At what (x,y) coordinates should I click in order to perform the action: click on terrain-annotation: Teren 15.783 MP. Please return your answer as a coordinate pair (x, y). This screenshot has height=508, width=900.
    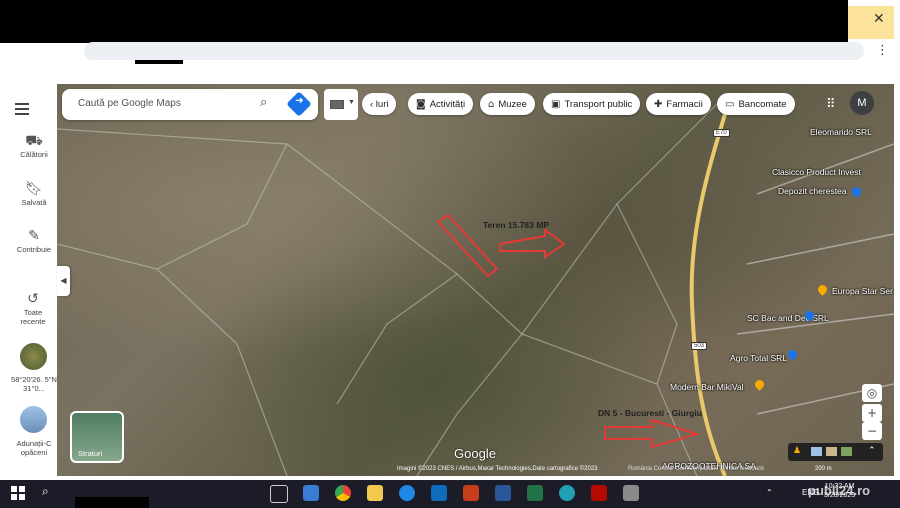
    Looking at the image, I should click on (516, 225).